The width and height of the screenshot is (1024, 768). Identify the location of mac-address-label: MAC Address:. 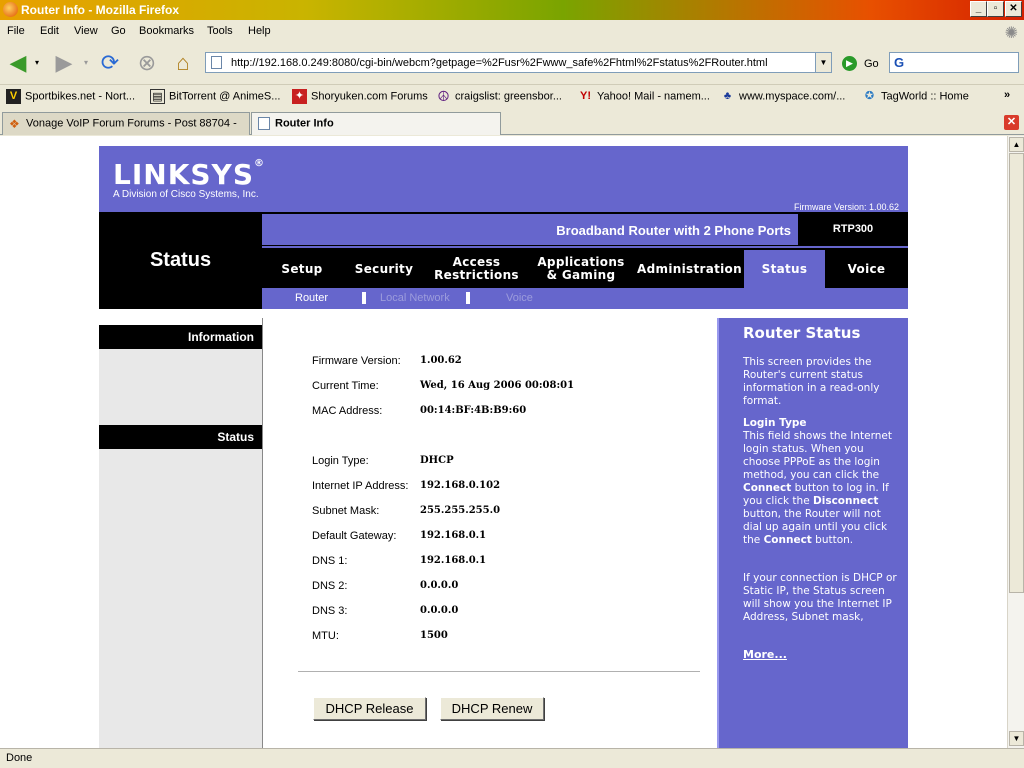
(347, 411).